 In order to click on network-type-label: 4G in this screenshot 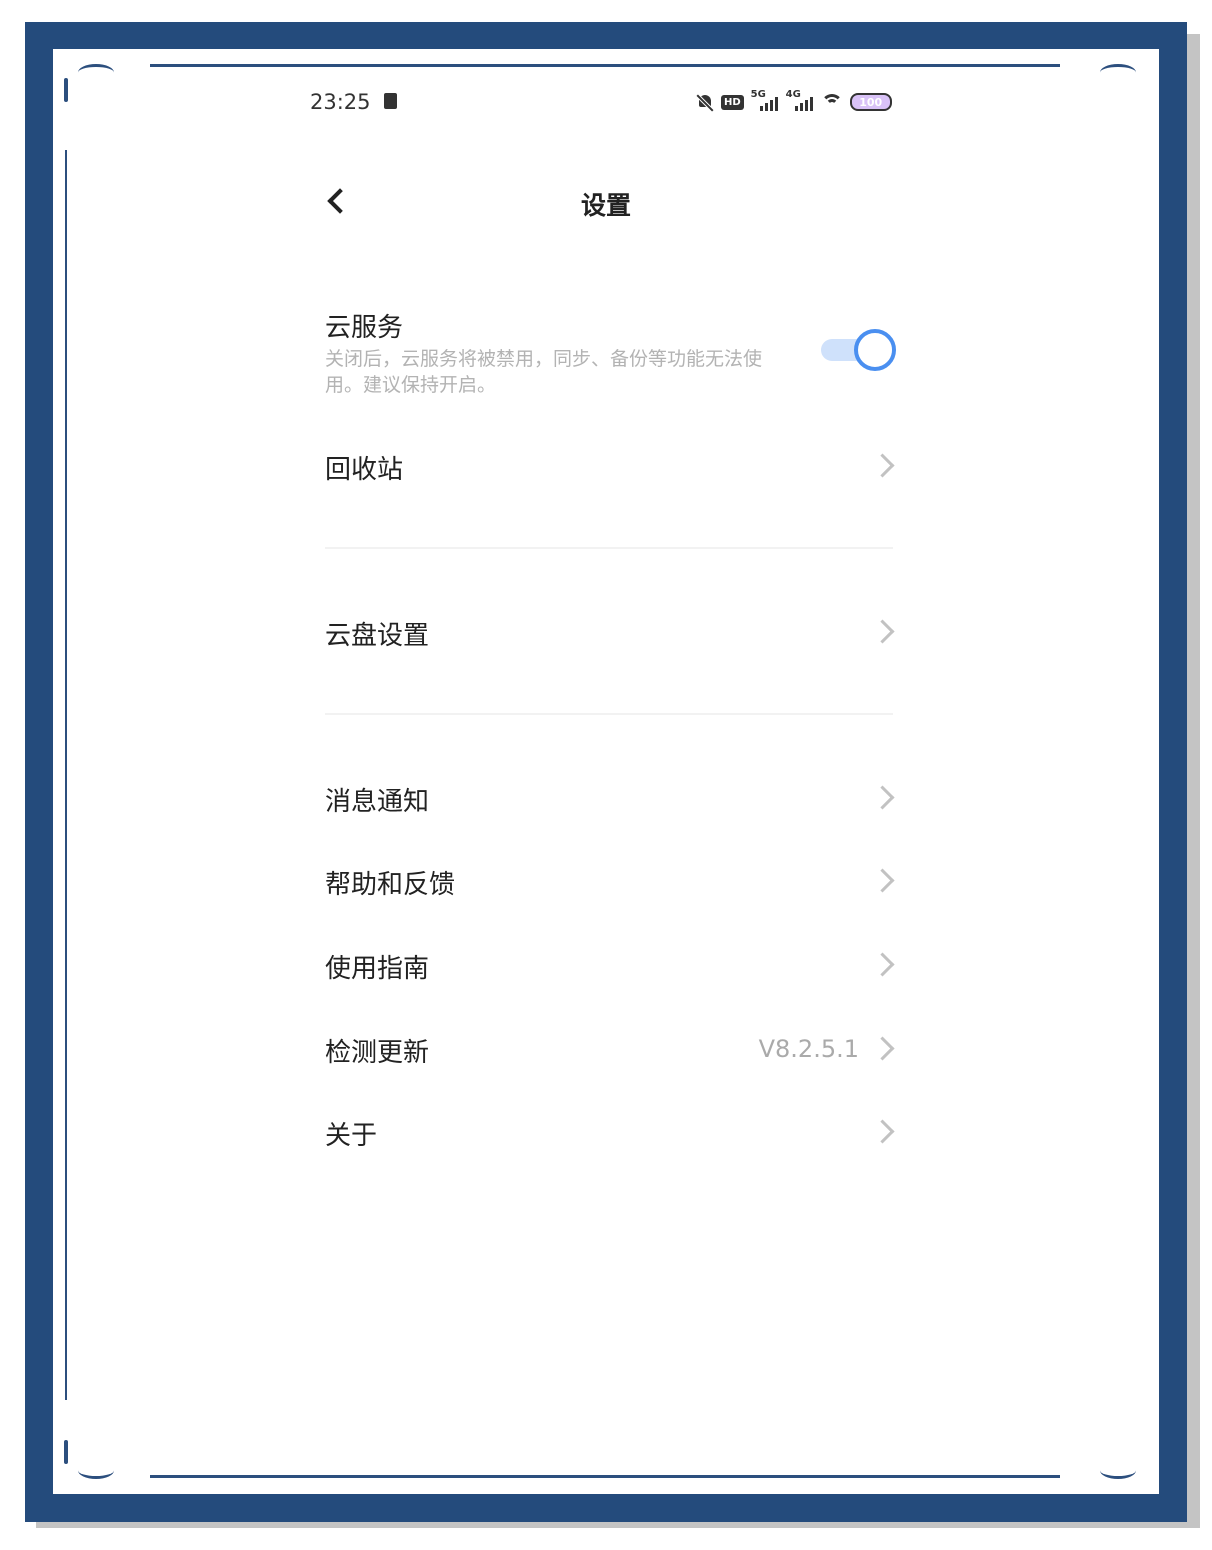, I will do `click(793, 94)`.